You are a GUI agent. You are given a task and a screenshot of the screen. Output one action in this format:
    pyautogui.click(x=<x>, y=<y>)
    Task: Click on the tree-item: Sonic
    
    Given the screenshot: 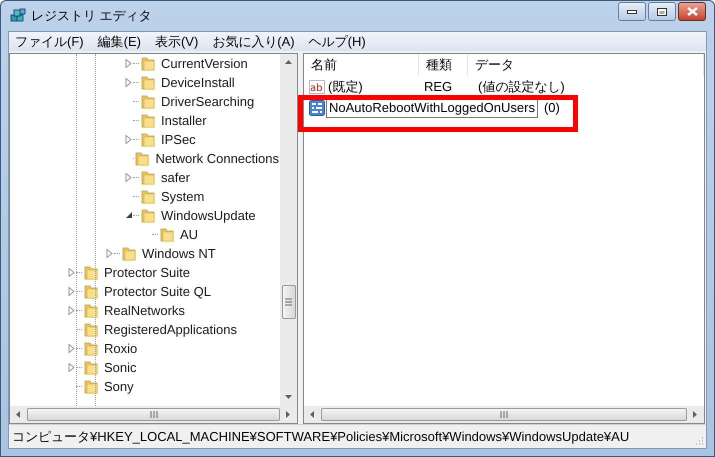 What is the action you would take?
    pyautogui.click(x=120, y=368)
    